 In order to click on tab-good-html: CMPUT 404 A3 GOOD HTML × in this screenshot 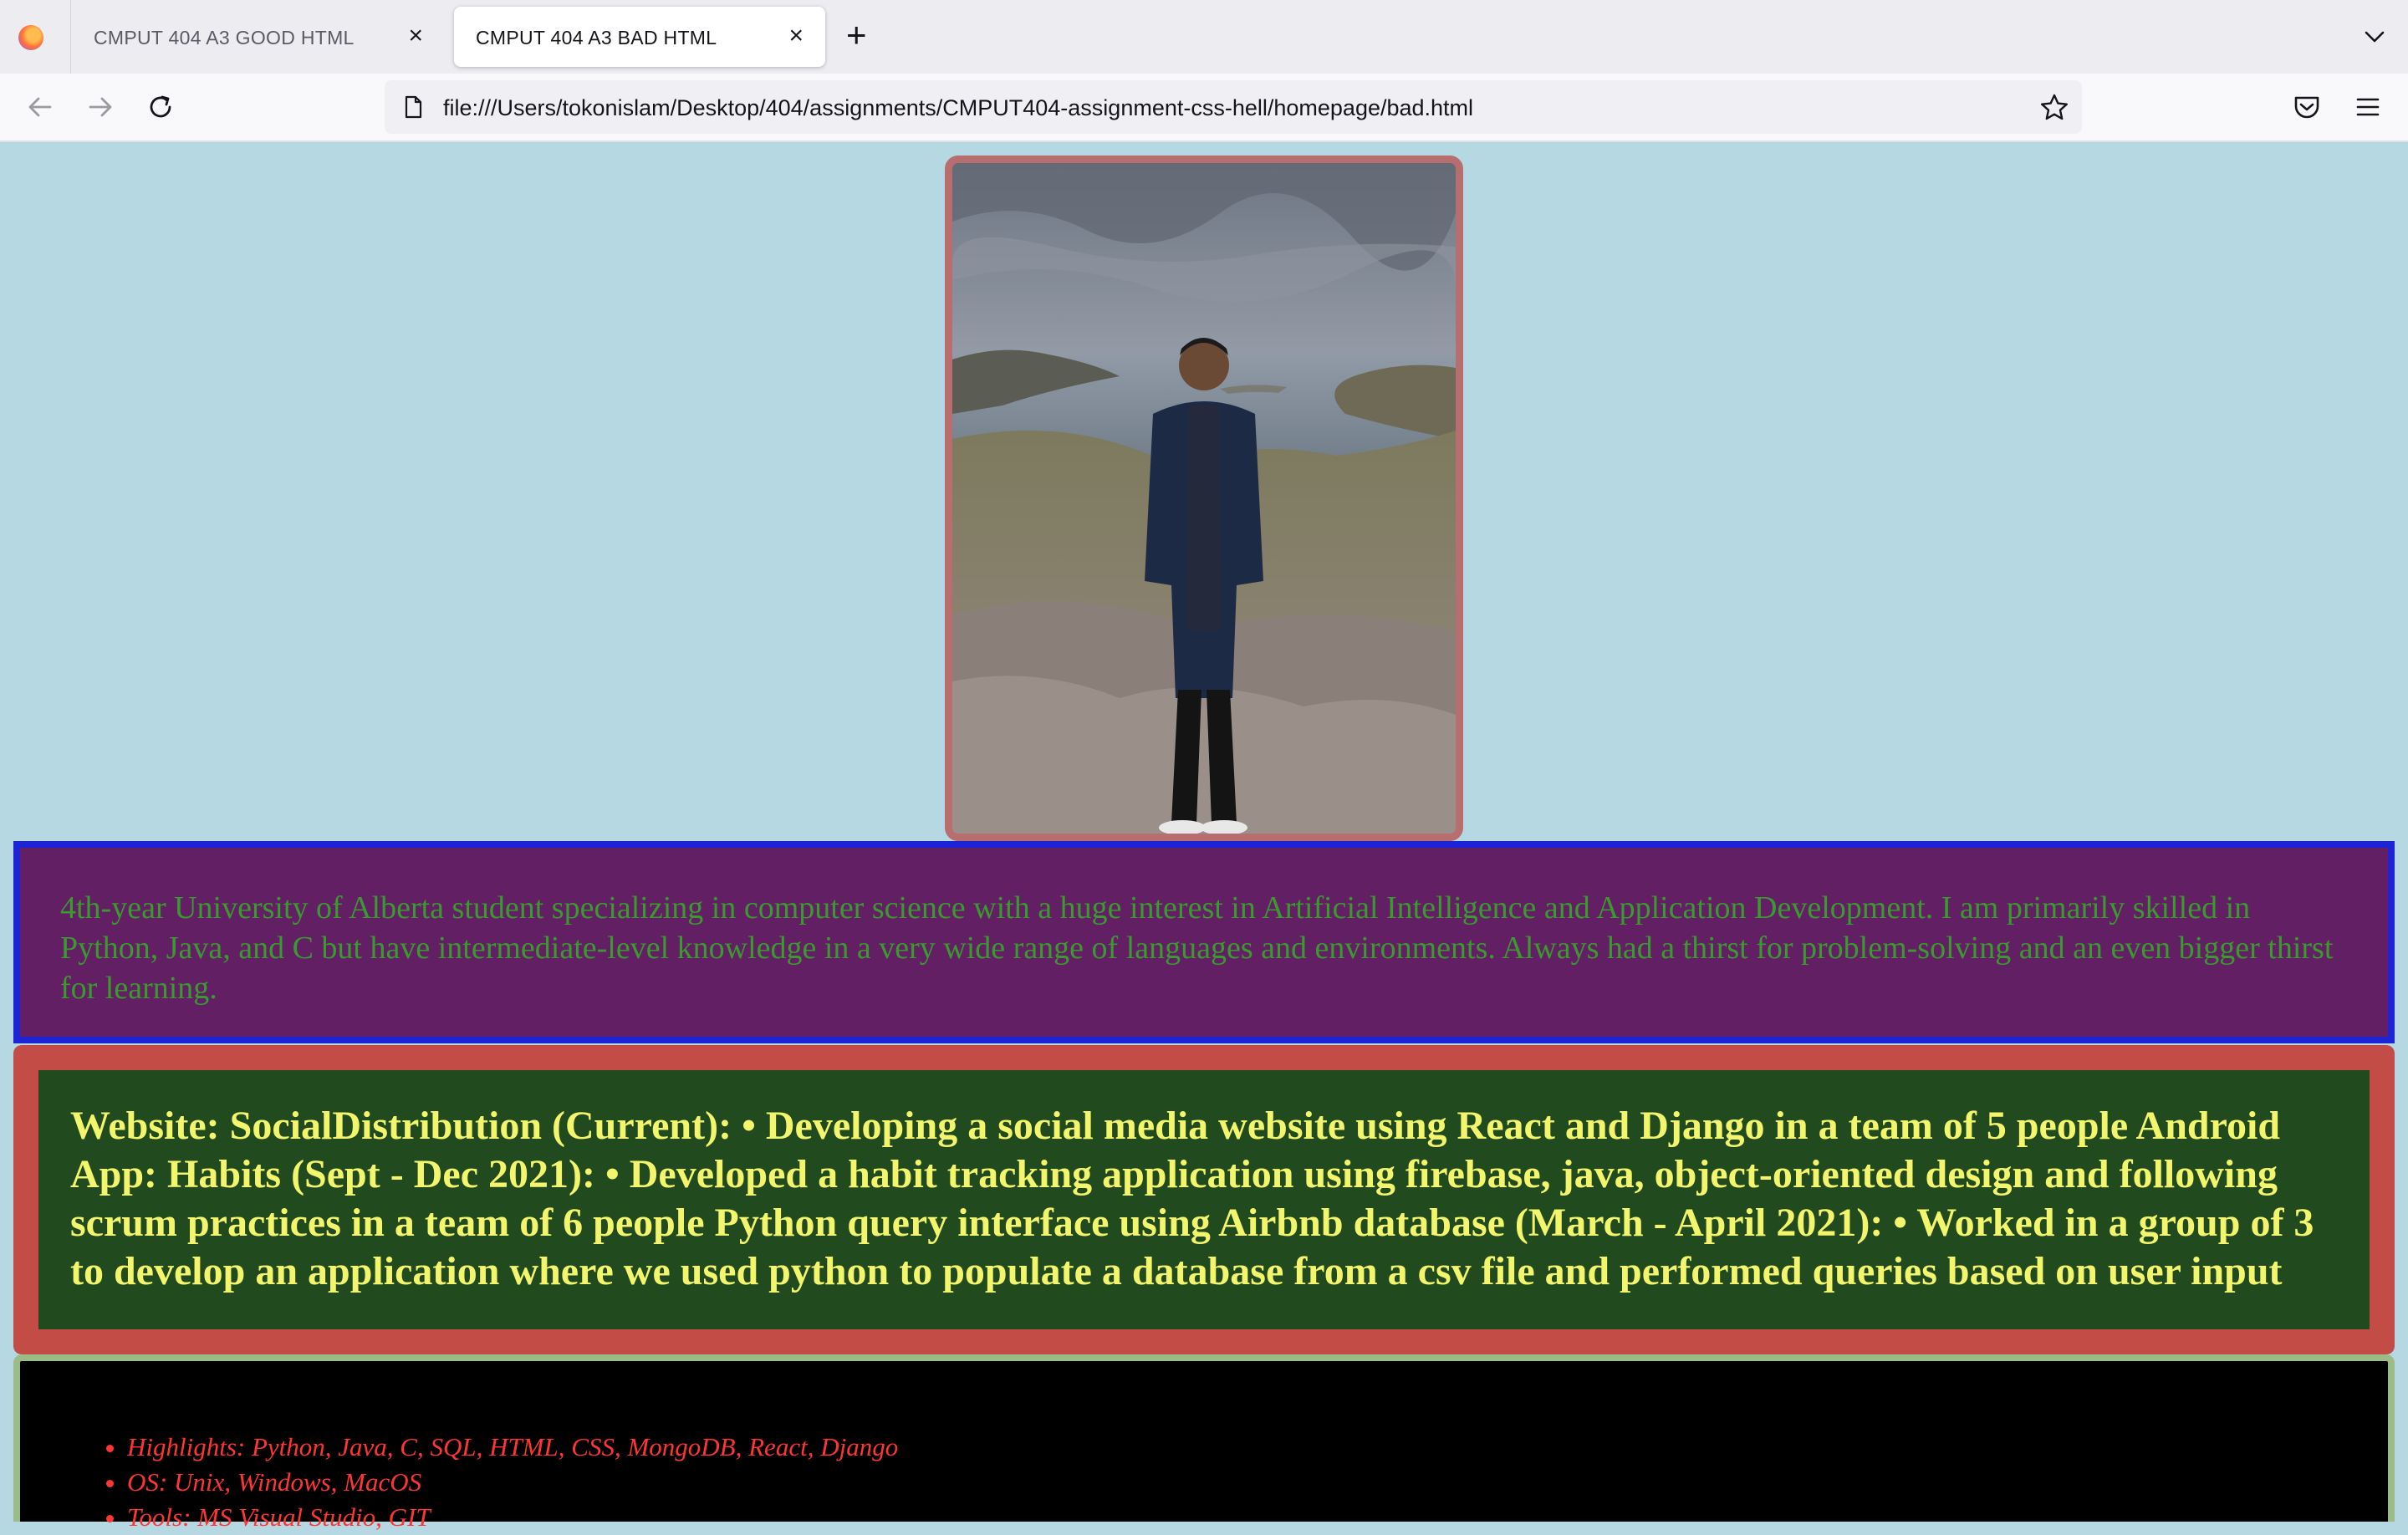, I will do `click(258, 37)`.